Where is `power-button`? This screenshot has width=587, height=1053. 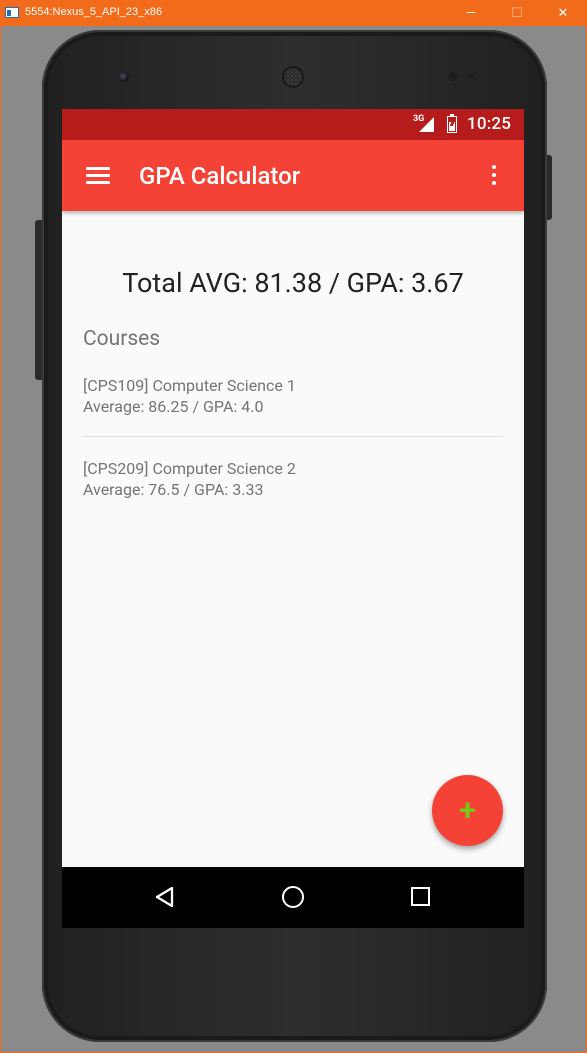 power-button is located at coordinates (549, 187).